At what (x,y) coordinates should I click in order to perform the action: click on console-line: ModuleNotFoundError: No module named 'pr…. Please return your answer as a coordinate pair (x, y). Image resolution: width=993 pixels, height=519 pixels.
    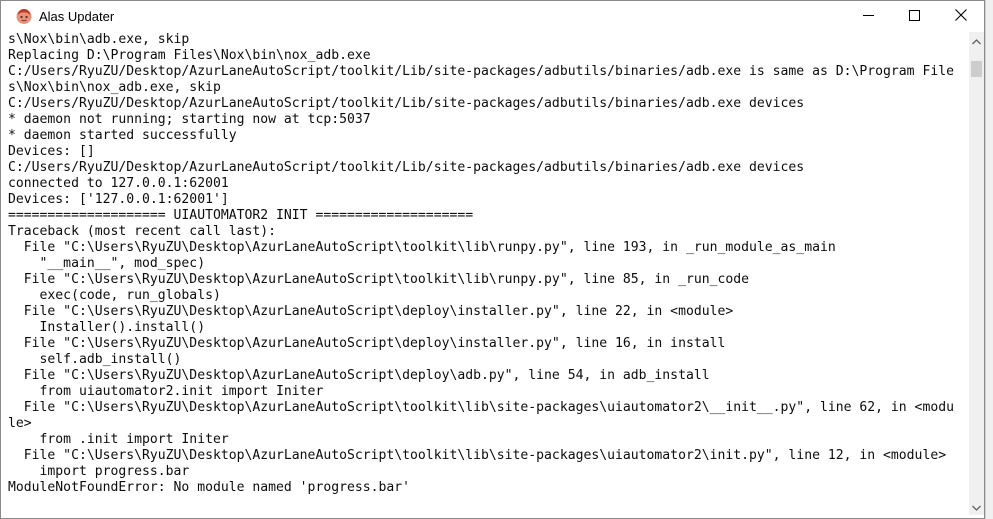
    Looking at the image, I should click on (209, 487).